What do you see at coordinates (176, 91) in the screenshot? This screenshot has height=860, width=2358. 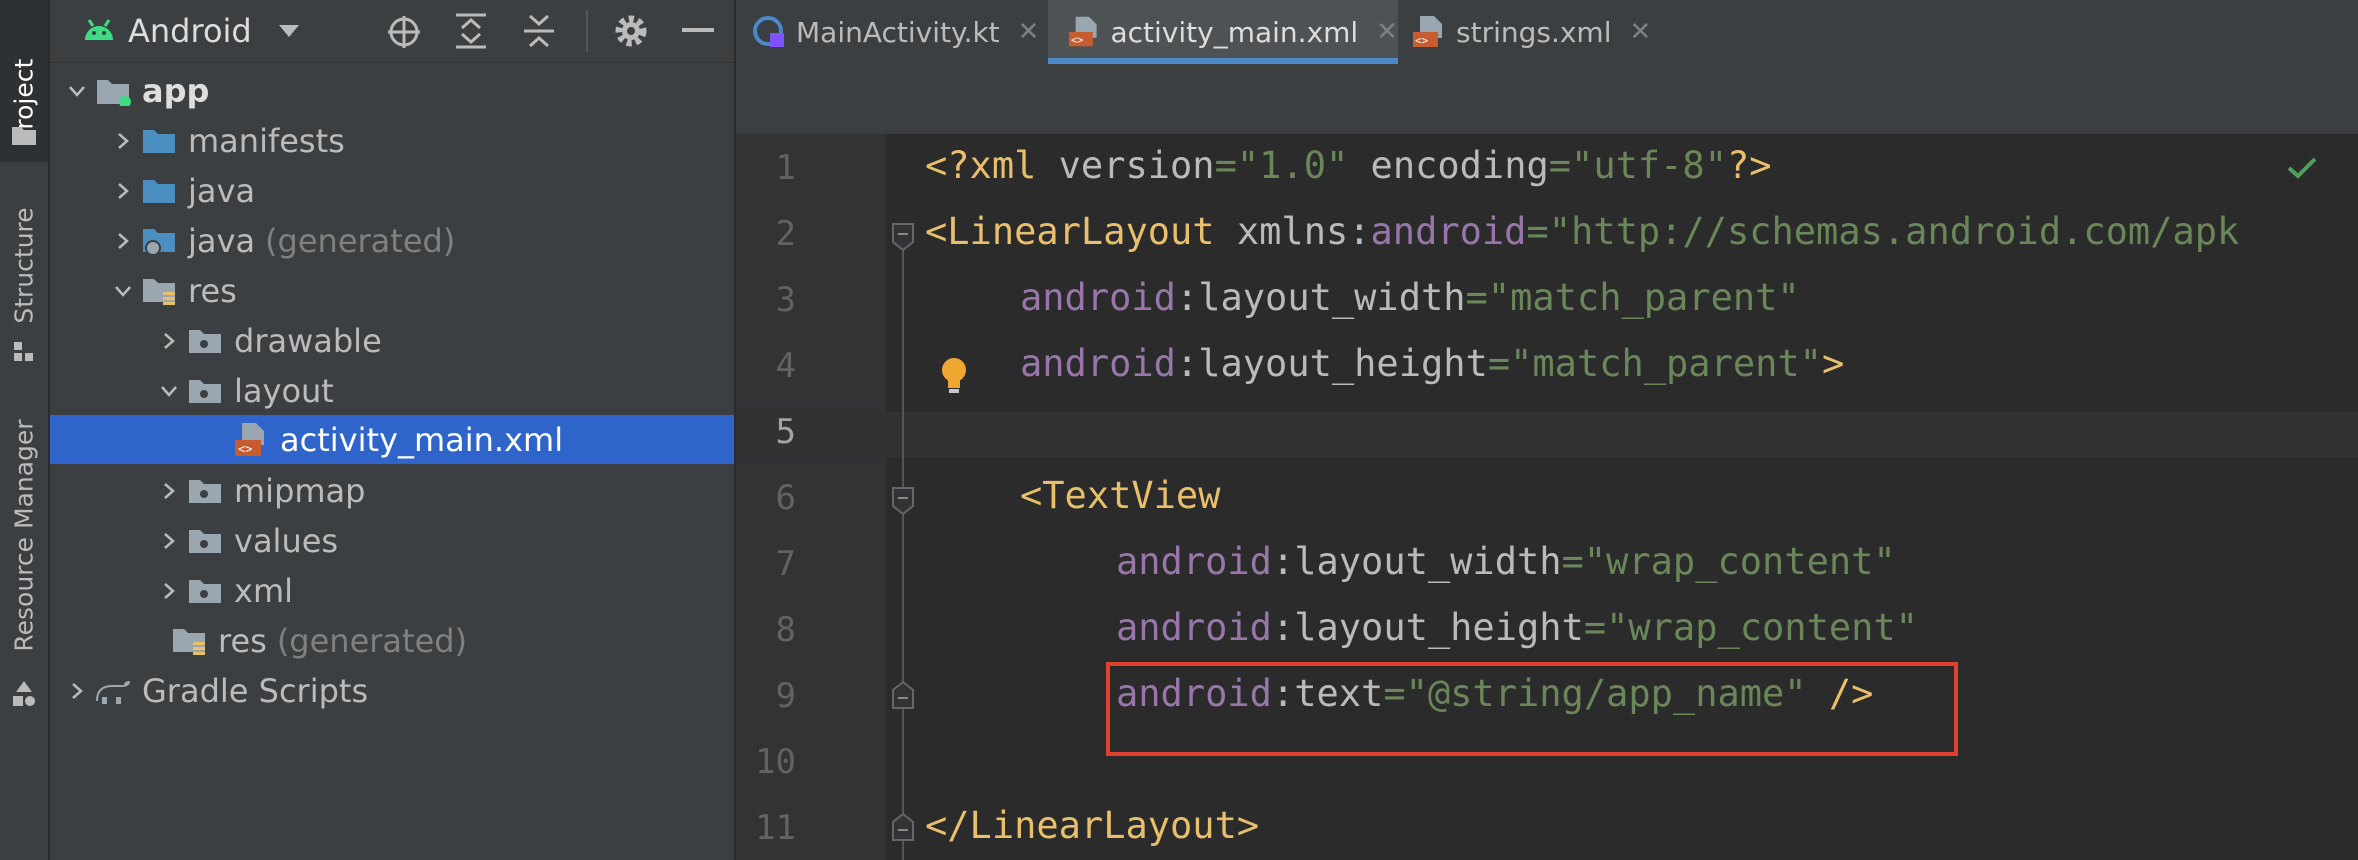 I see `tree-item-label: app` at bounding box center [176, 91].